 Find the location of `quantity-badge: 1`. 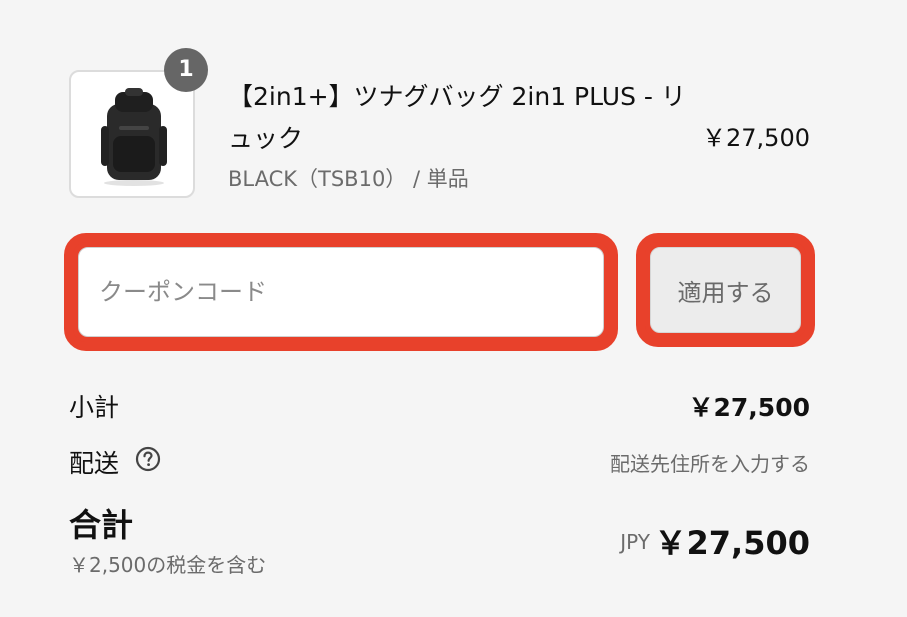

quantity-badge: 1 is located at coordinates (186, 70).